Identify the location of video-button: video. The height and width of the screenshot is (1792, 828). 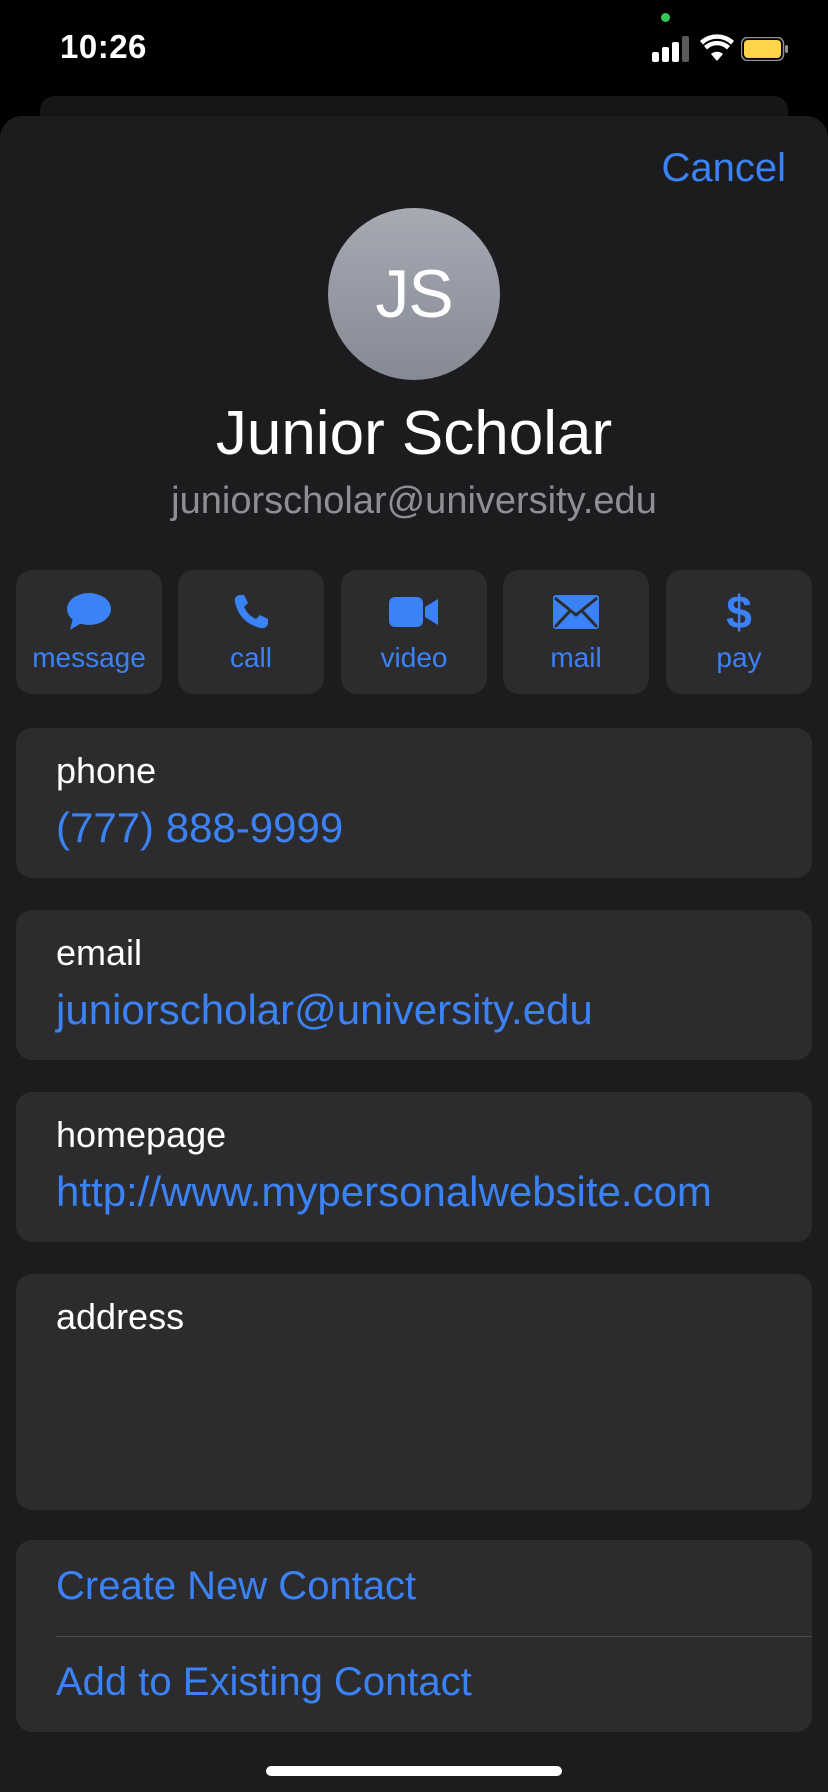
(414, 632).